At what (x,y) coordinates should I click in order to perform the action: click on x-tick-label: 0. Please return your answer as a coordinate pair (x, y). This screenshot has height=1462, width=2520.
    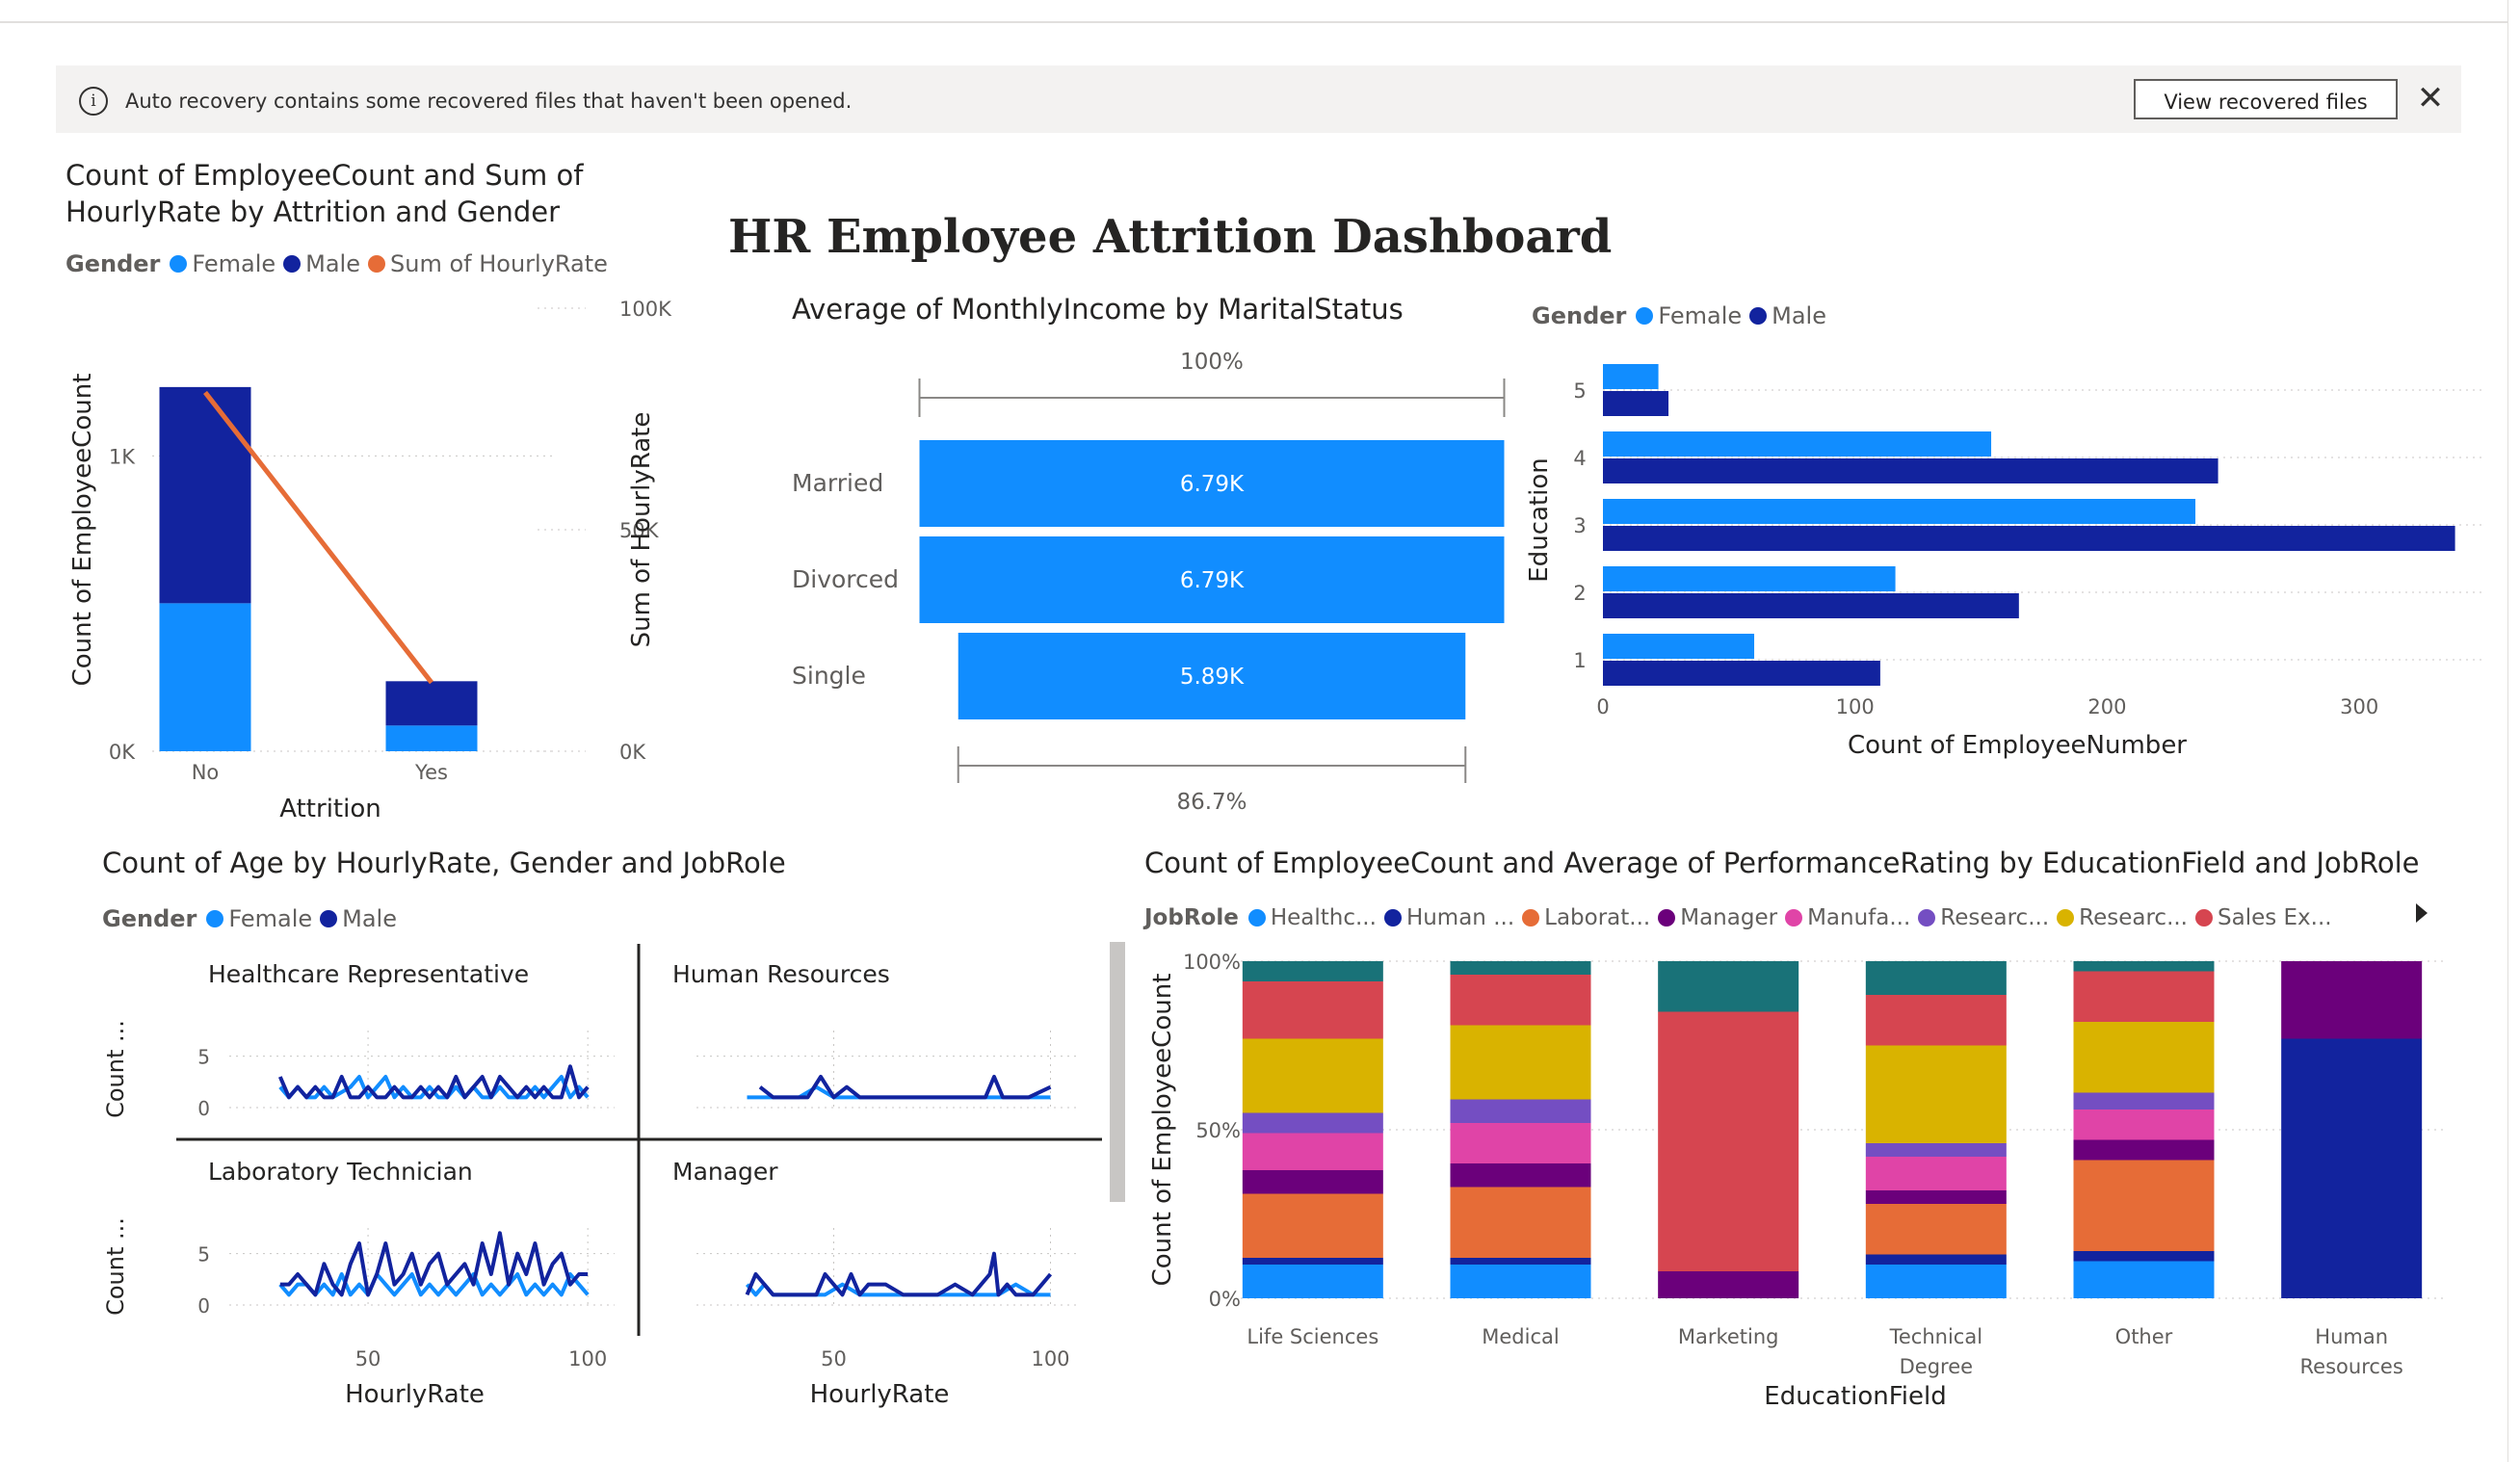
    Looking at the image, I should click on (1603, 706).